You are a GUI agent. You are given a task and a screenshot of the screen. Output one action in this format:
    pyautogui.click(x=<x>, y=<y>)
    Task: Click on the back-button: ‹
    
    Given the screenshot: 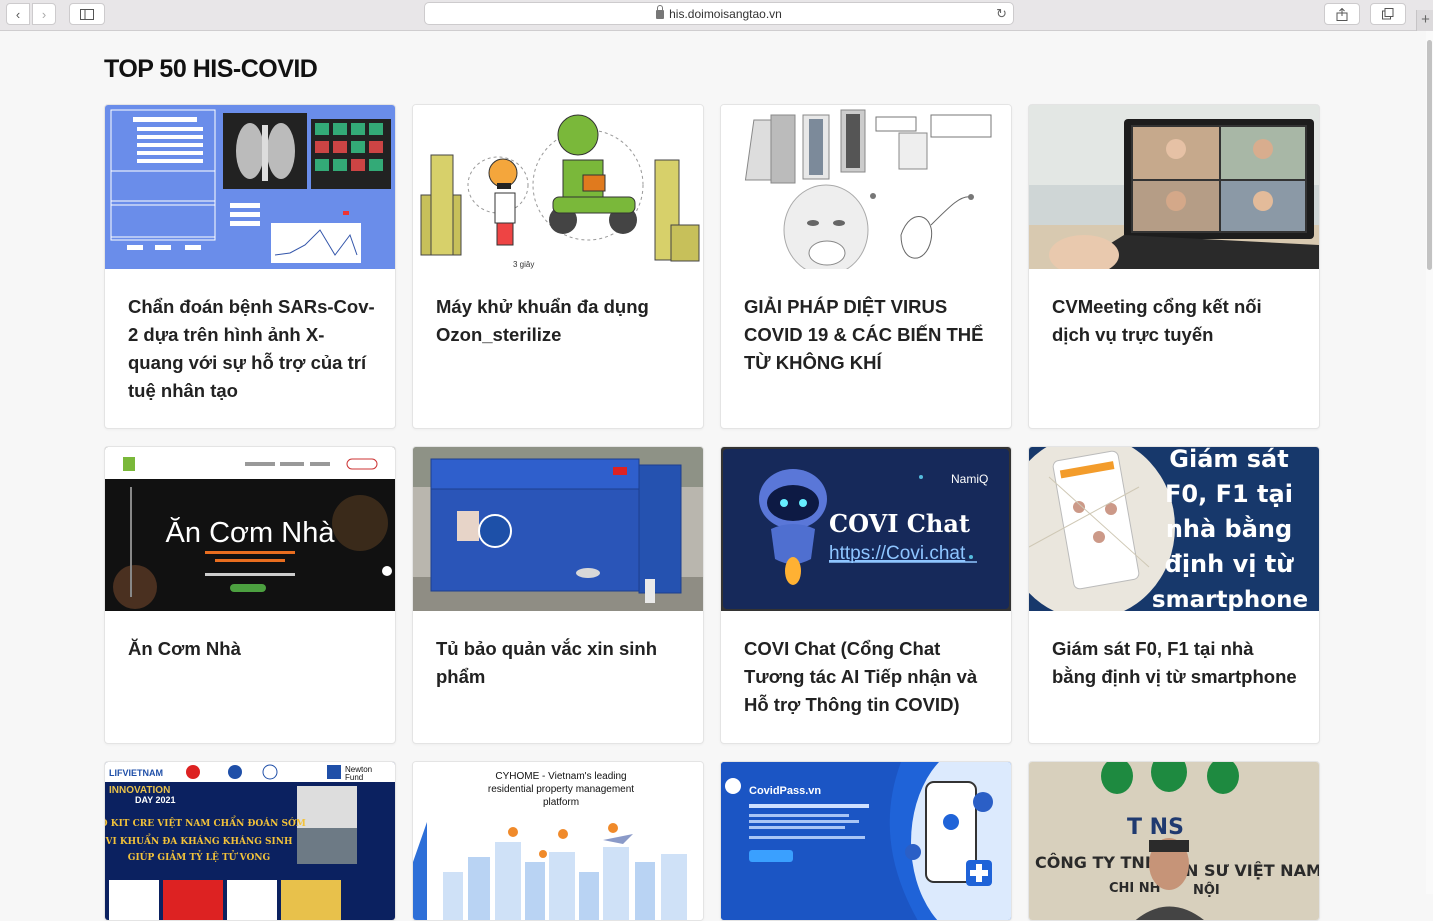 What is the action you would take?
    pyautogui.click(x=18, y=14)
    